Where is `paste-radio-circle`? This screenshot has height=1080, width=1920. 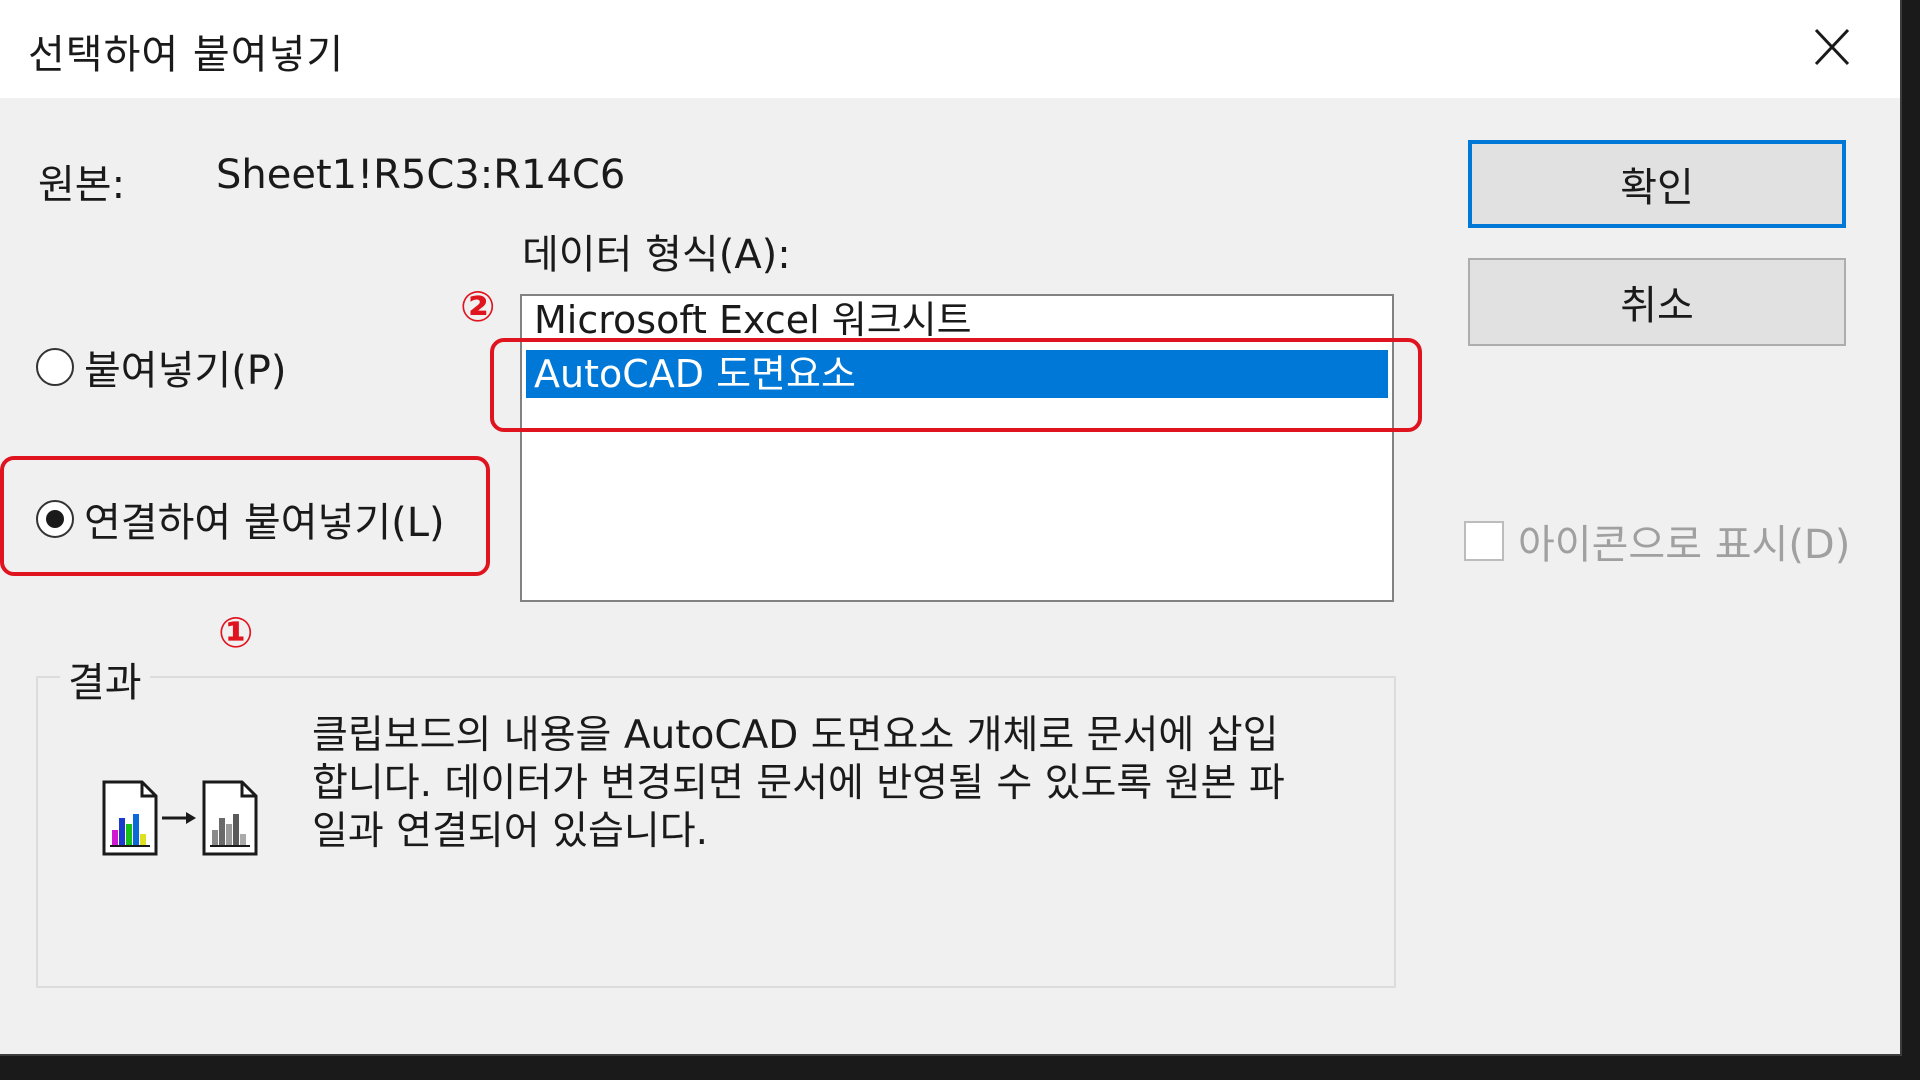
paste-radio-circle is located at coordinates (55, 367).